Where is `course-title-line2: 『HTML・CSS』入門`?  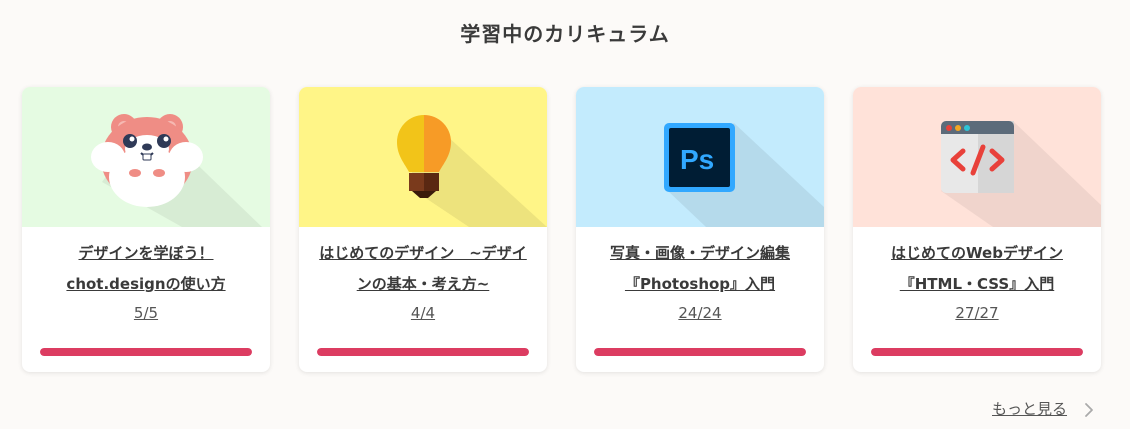
course-title-line2: 『HTML・CSS』入門 is located at coordinates (977, 284).